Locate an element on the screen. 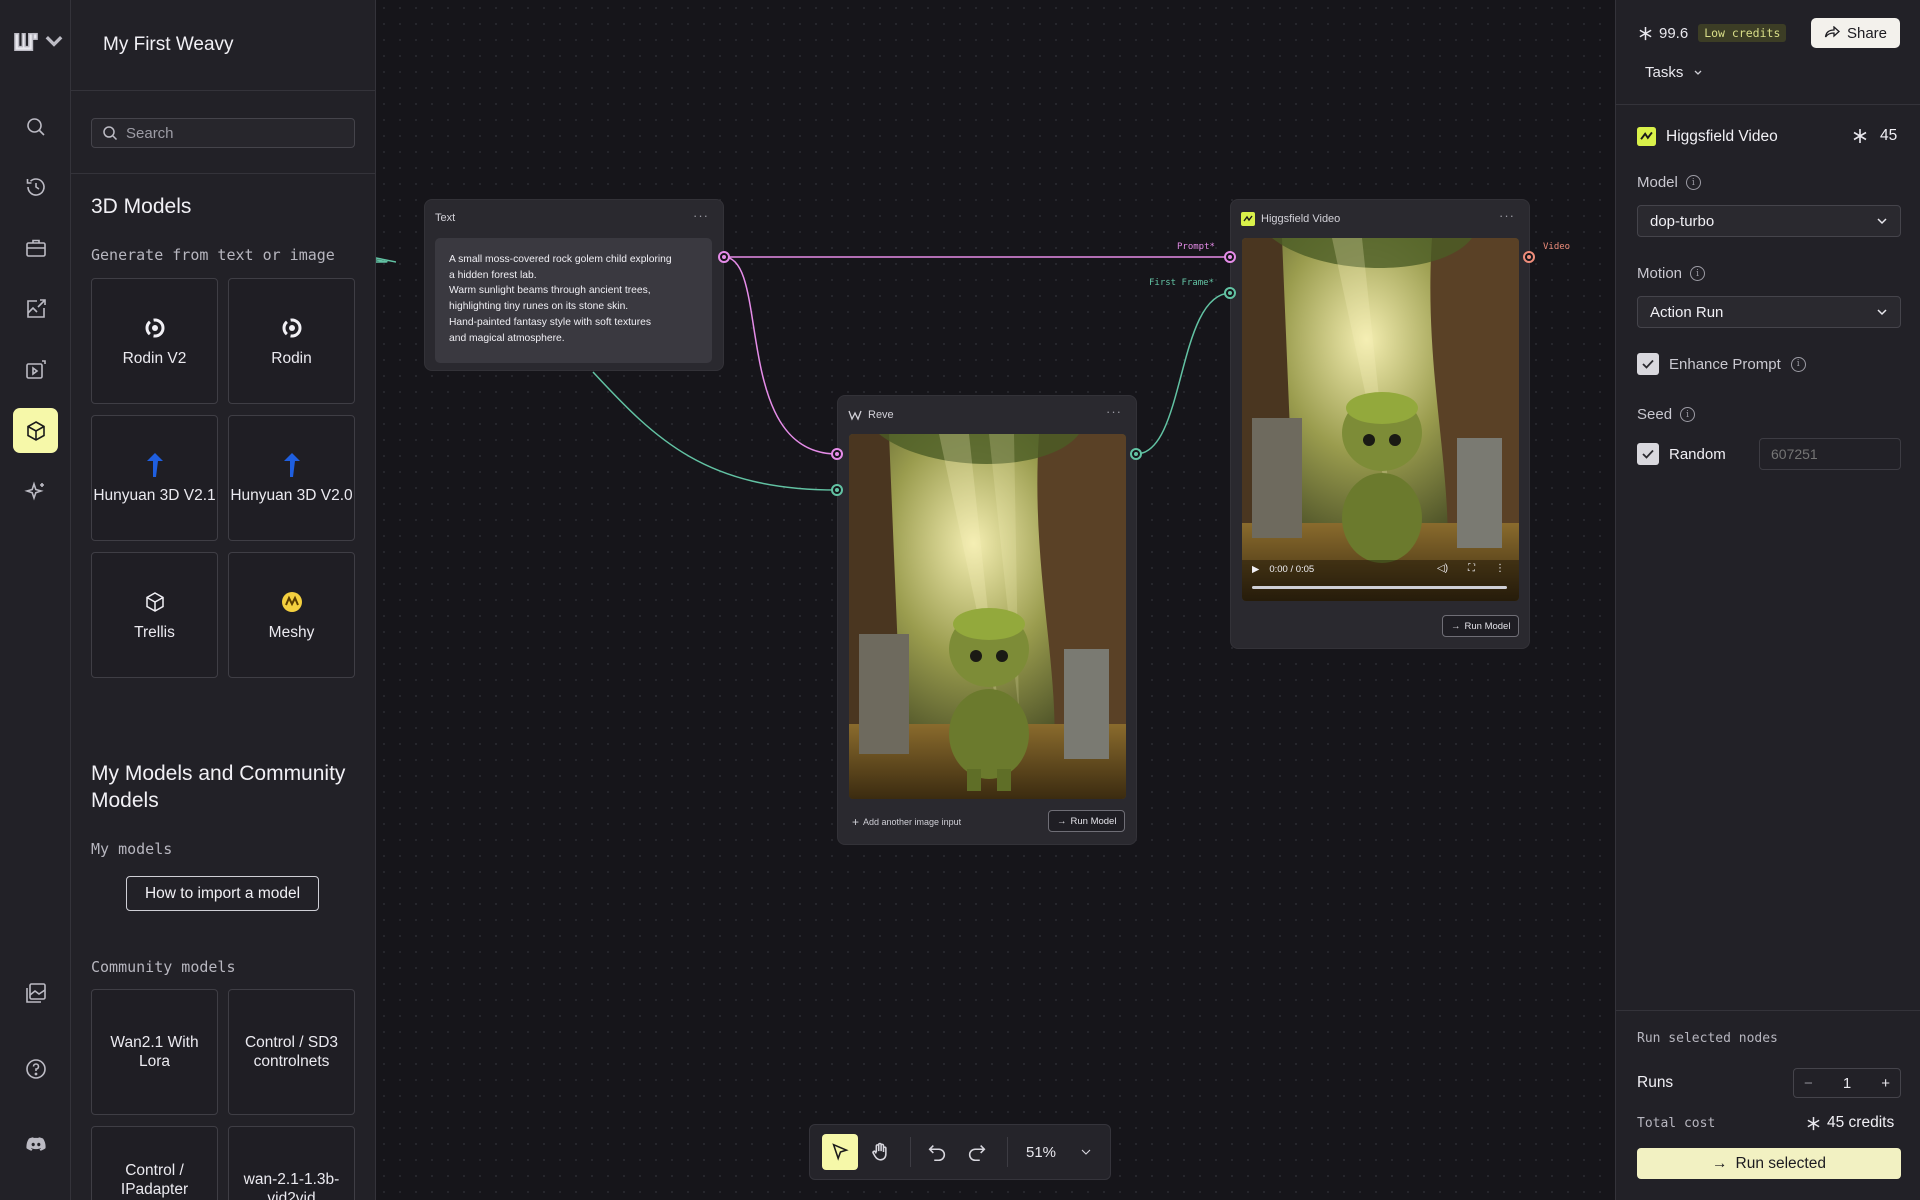 This screenshot has height=1200, width=1920. search-box is located at coordinates (223, 133).